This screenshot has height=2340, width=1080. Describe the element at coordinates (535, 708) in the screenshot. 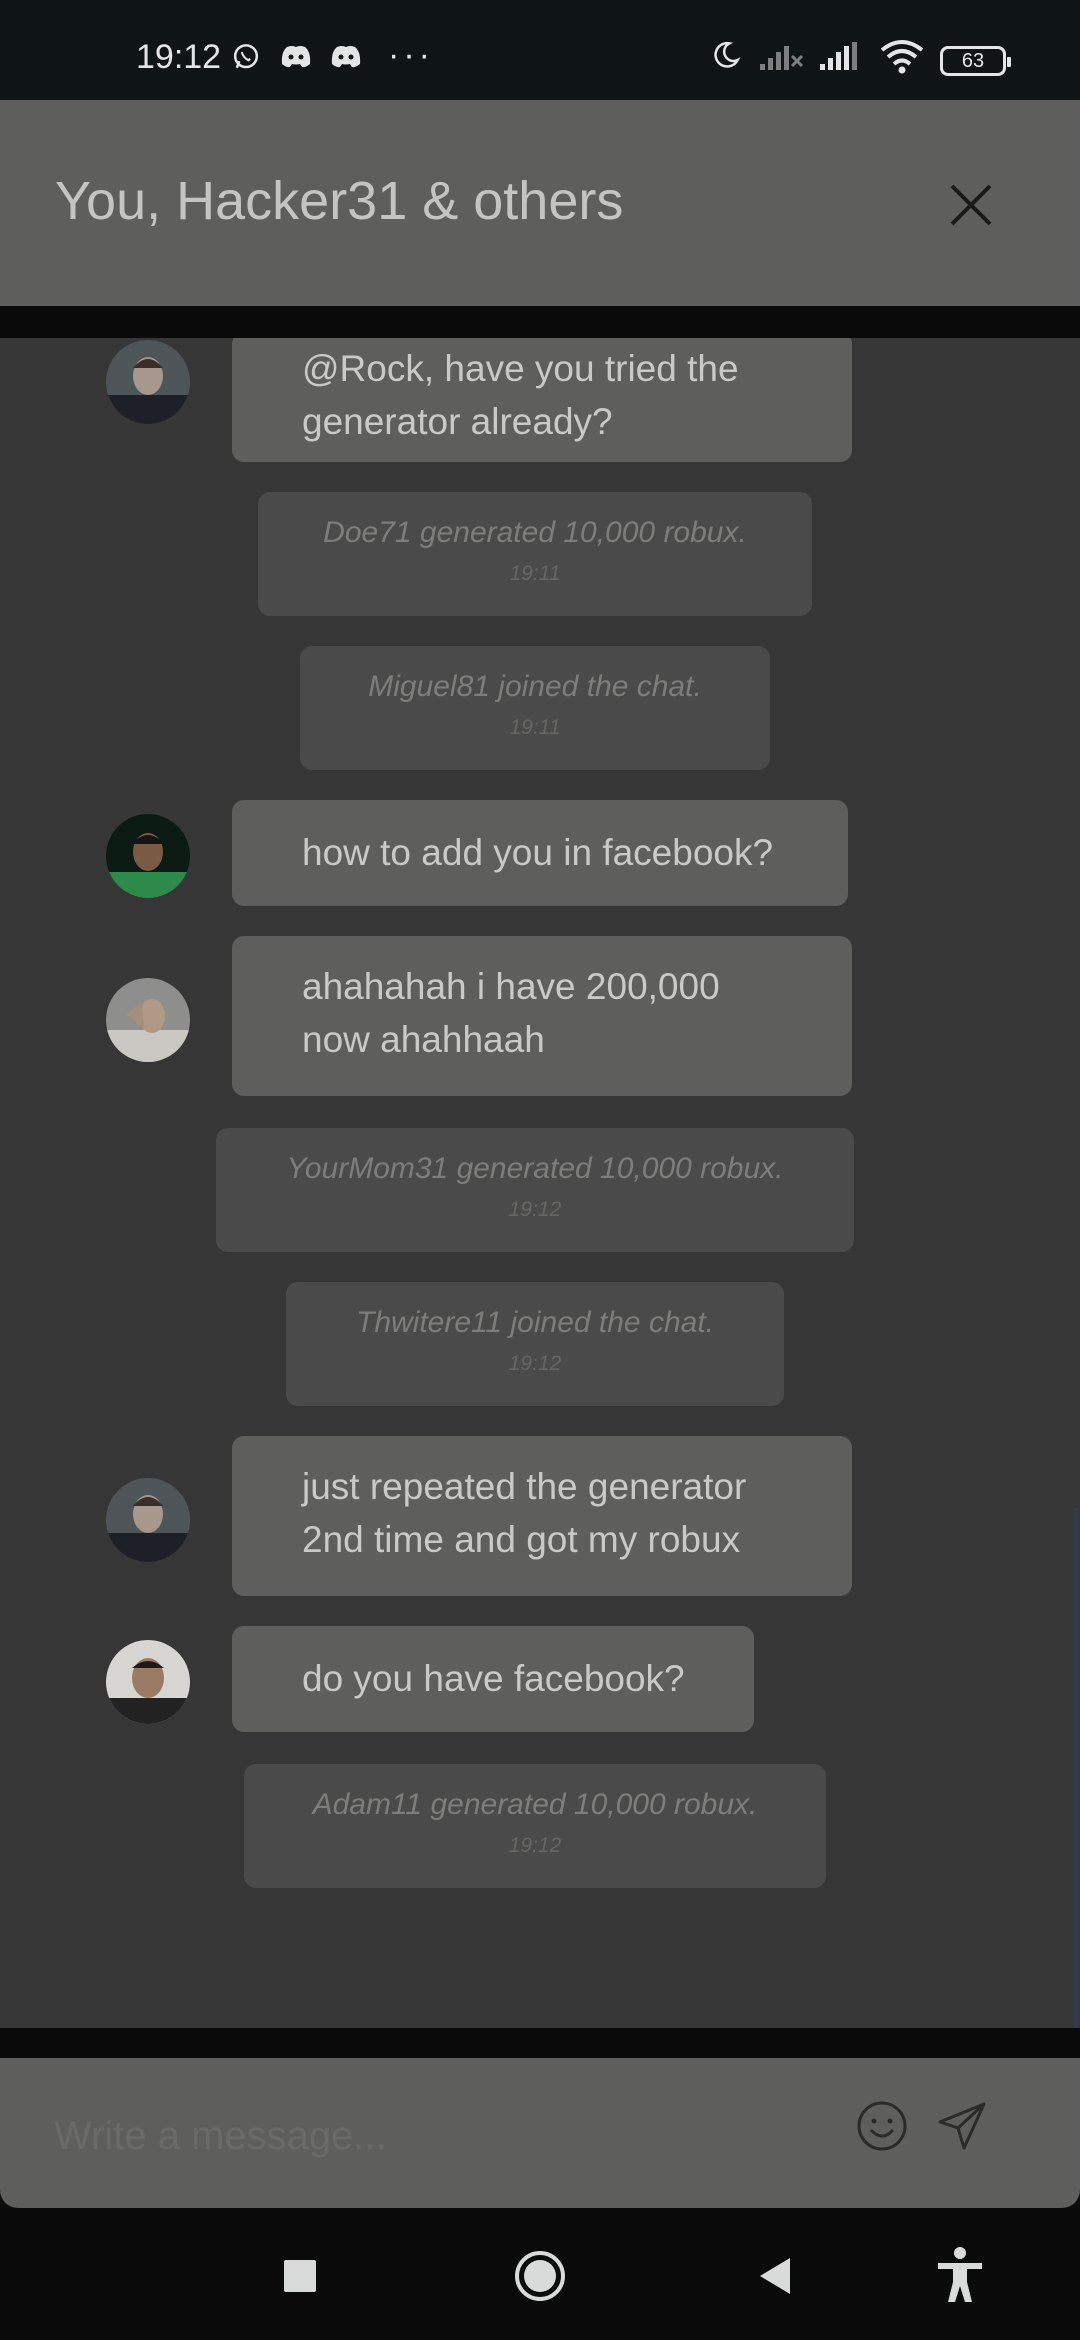

I see `system-message: Miguel81 joined the chat. 19:11` at that location.